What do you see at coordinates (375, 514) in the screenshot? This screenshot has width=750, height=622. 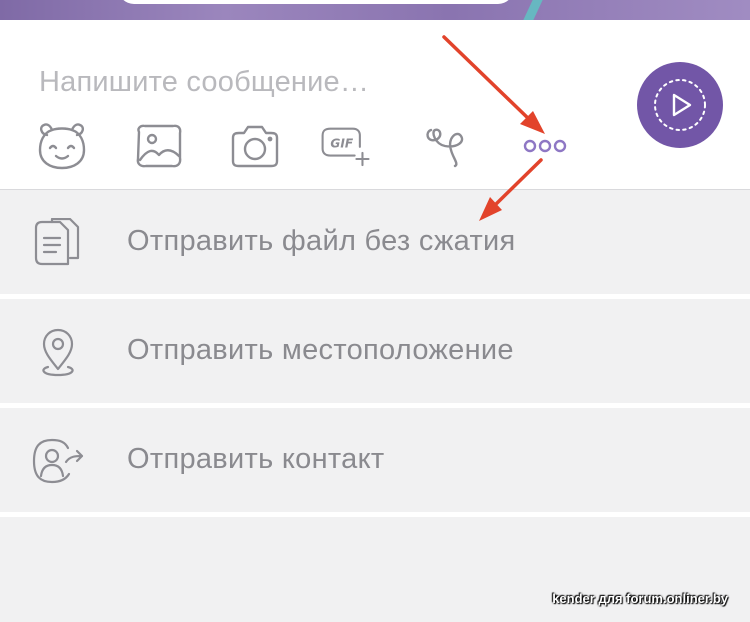 I see `menu-separator` at bounding box center [375, 514].